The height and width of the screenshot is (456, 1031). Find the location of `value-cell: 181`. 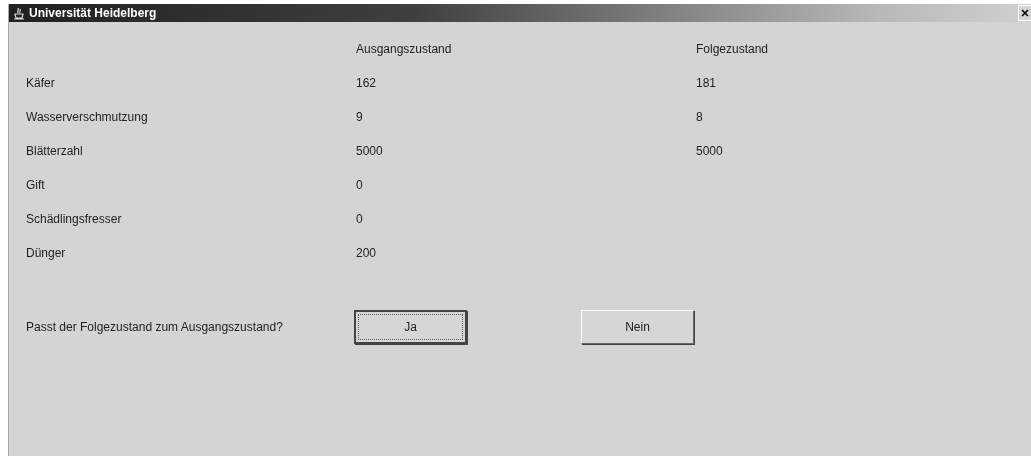

value-cell: 181 is located at coordinates (706, 83).